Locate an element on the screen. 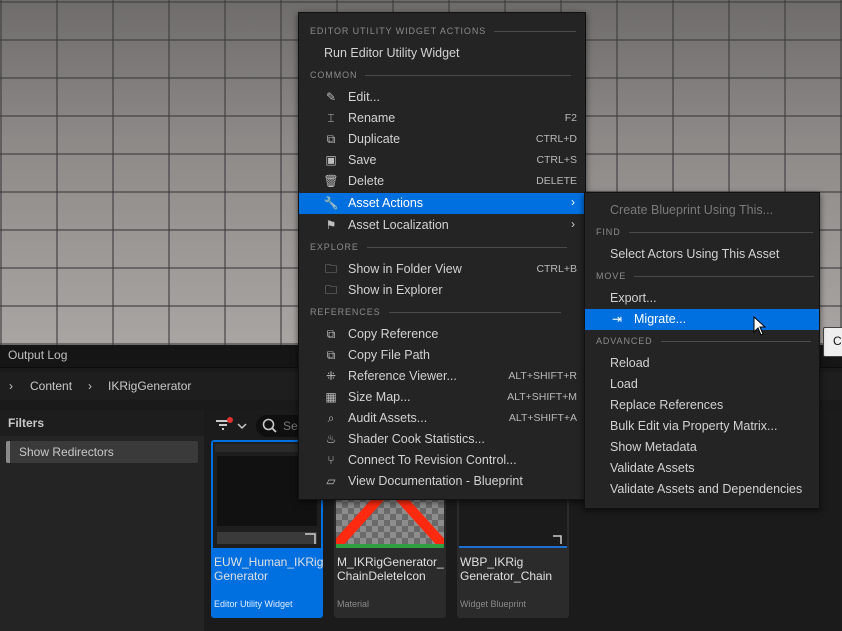  menu-item-asset-actions: 🔧 Asset Actions › is located at coordinates (442, 203).